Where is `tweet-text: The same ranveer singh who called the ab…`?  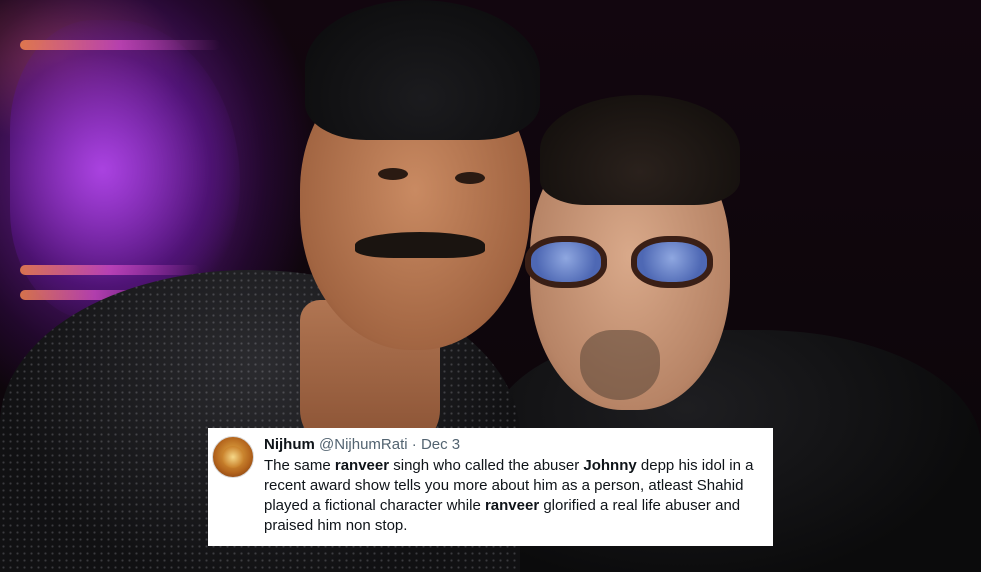 tweet-text: The same ranveer singh who called the ab… is located at coordinates (512, 496).